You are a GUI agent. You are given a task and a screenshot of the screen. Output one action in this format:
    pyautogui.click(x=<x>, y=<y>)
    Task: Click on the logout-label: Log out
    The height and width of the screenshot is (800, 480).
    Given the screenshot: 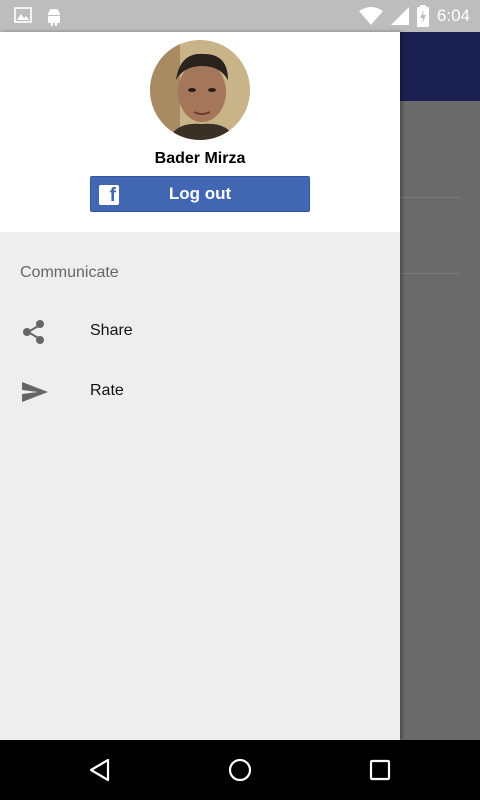 What is the action you would take?
    pyautogui.click(x=200, y=193)
    